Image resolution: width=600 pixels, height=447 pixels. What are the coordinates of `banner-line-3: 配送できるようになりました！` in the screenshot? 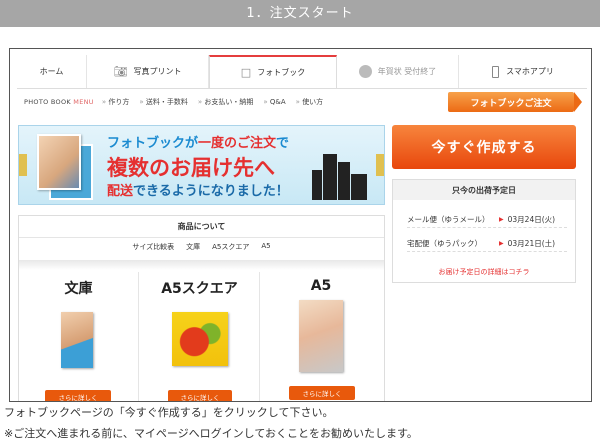 It's located at (198, 189).